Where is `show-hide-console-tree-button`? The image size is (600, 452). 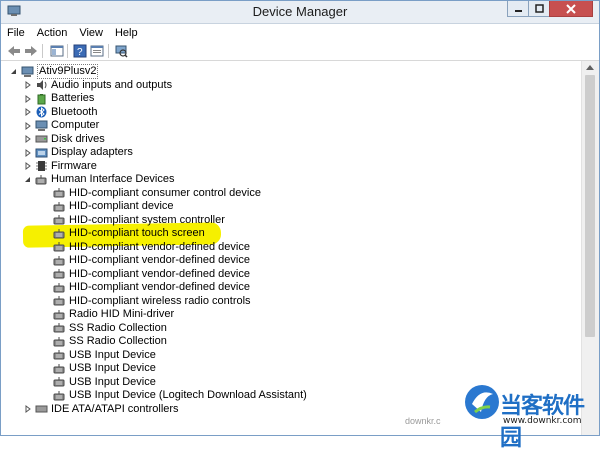 show-hide-console-tree-button is located at coordinates (57, 51).